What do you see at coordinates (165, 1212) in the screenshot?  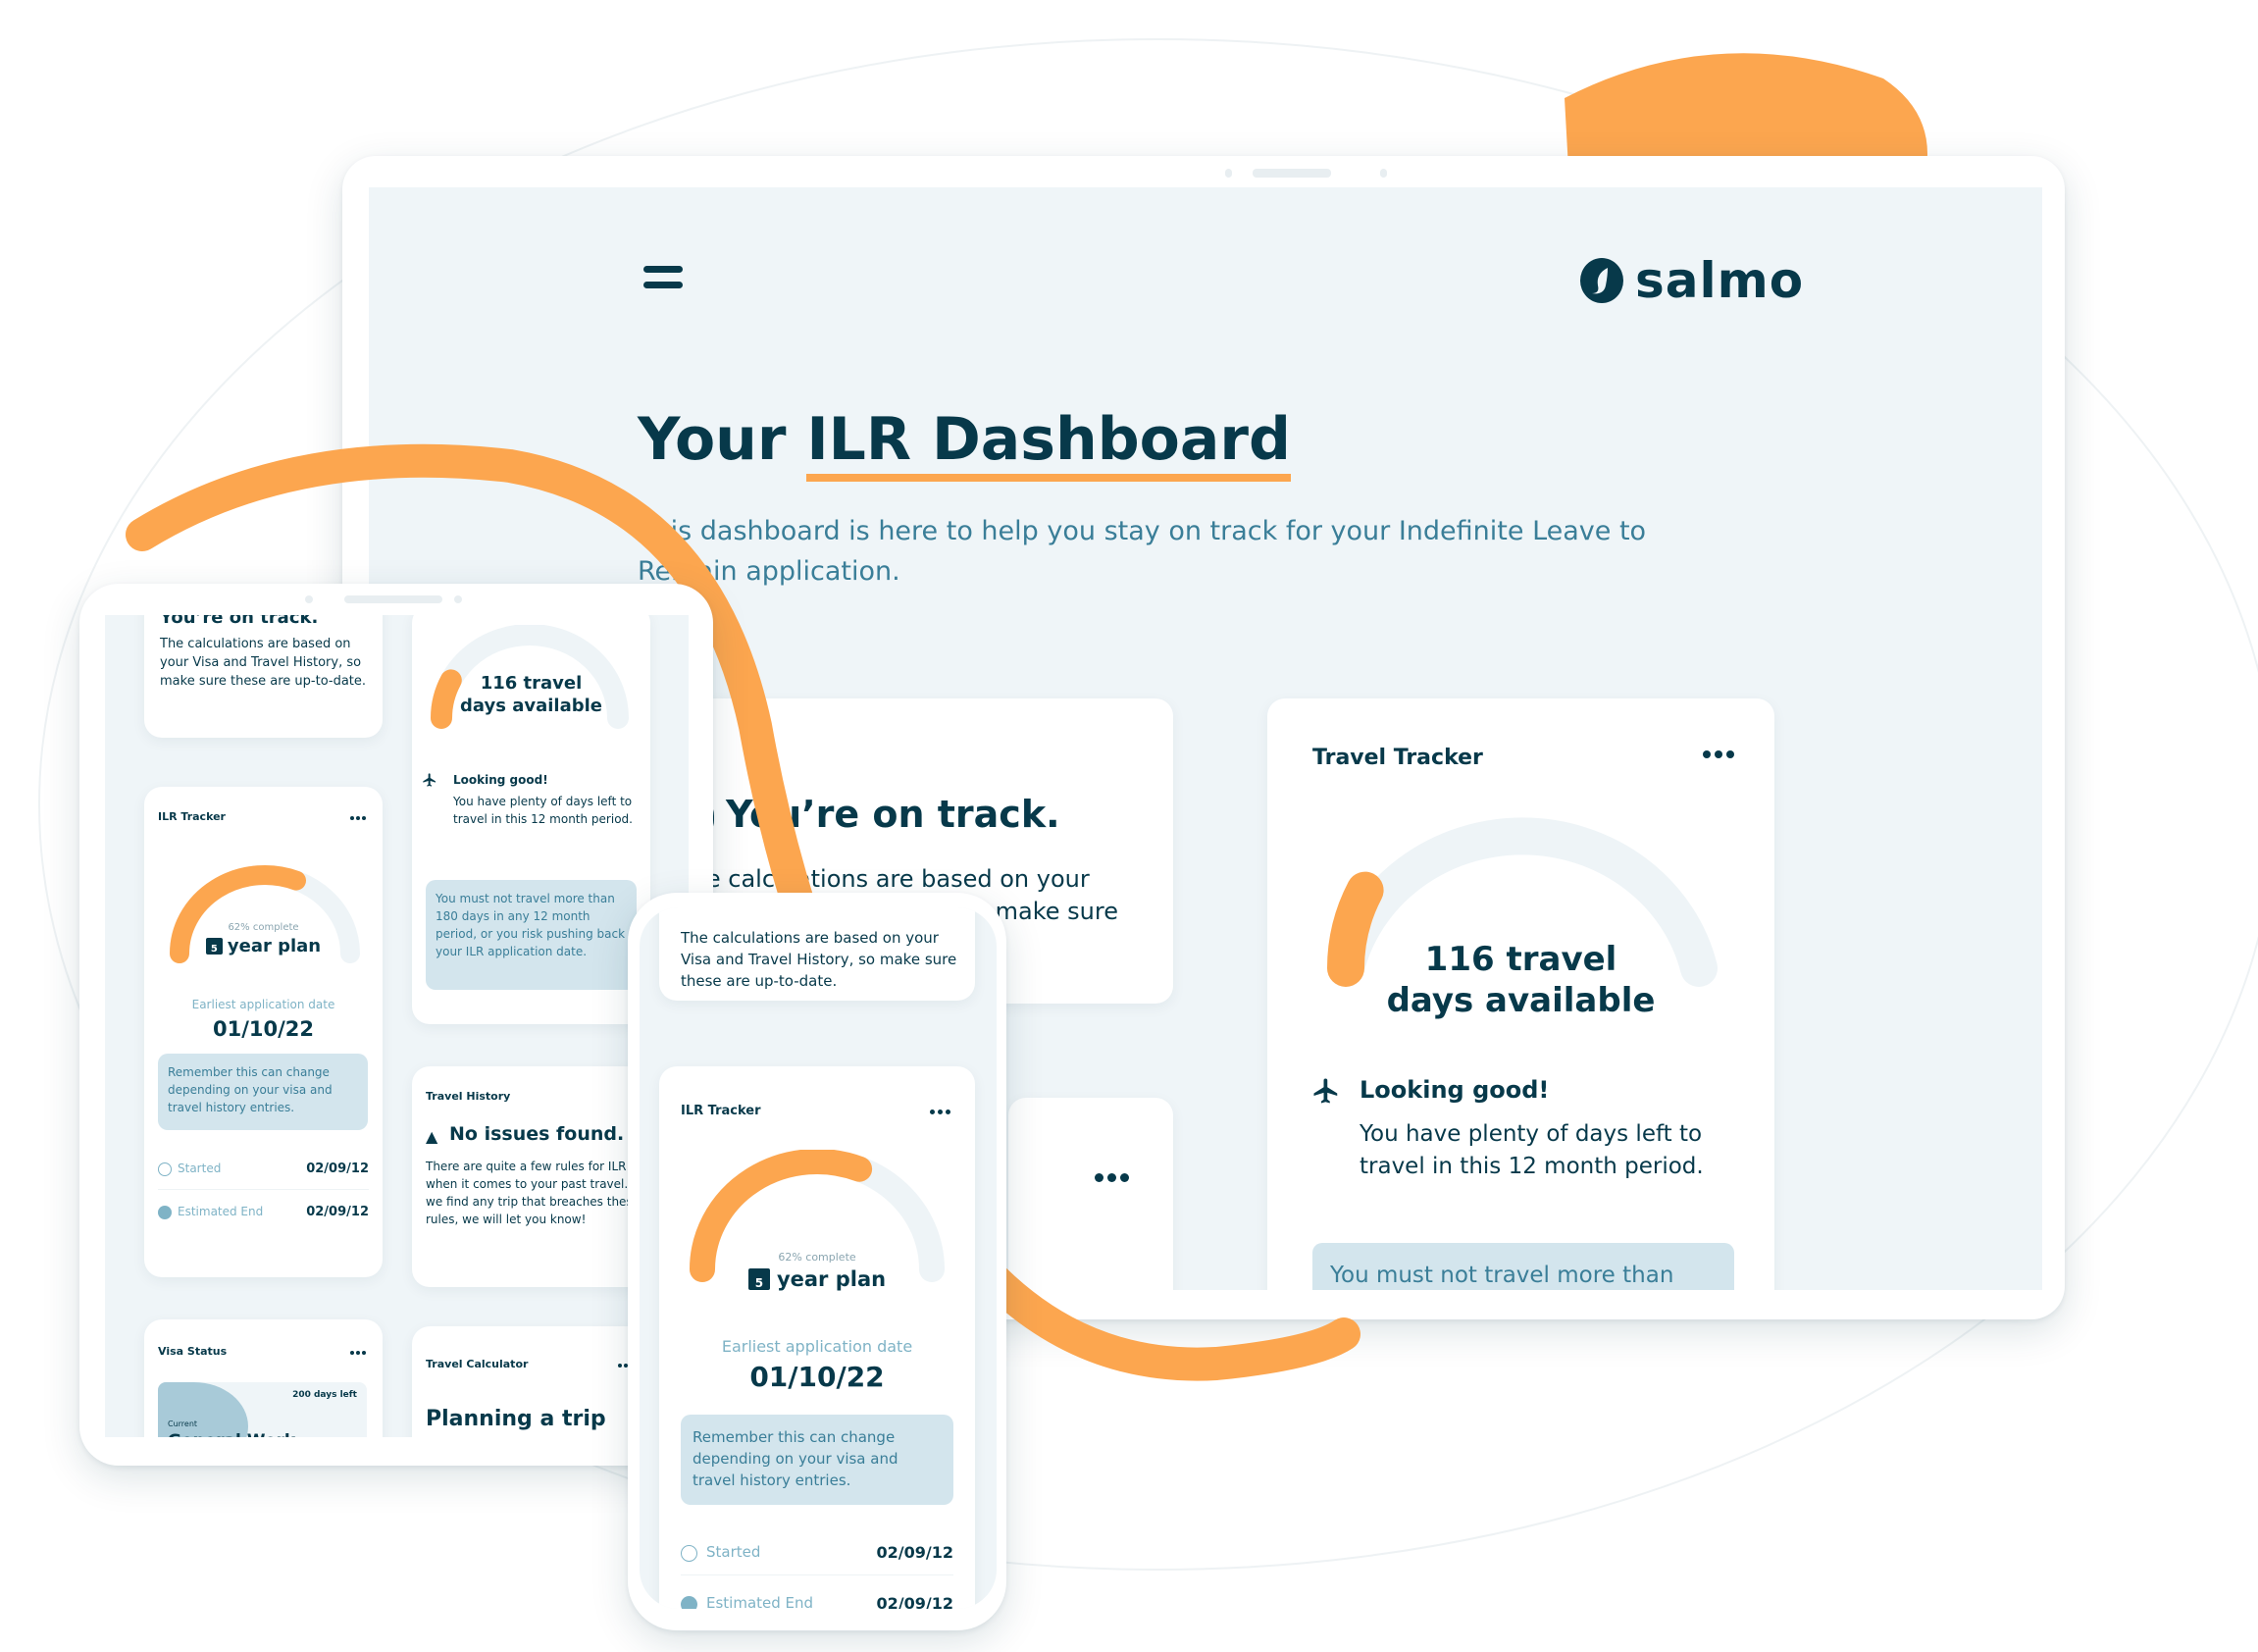 I see `clock-filled-icon` at bounding box center [165, 1212].